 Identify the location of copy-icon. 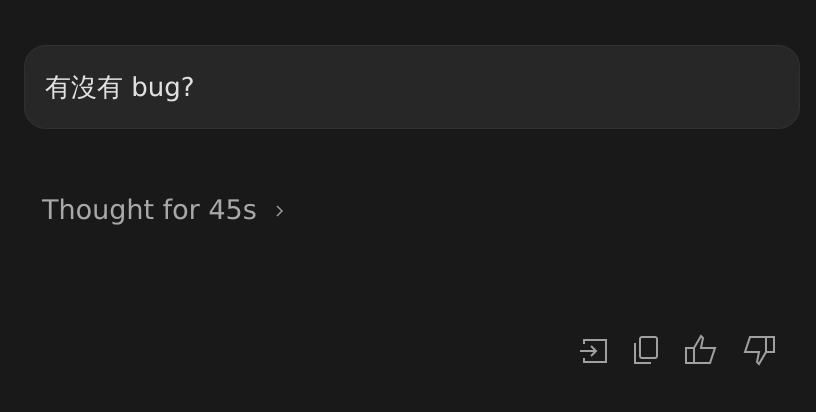
(646, 350).